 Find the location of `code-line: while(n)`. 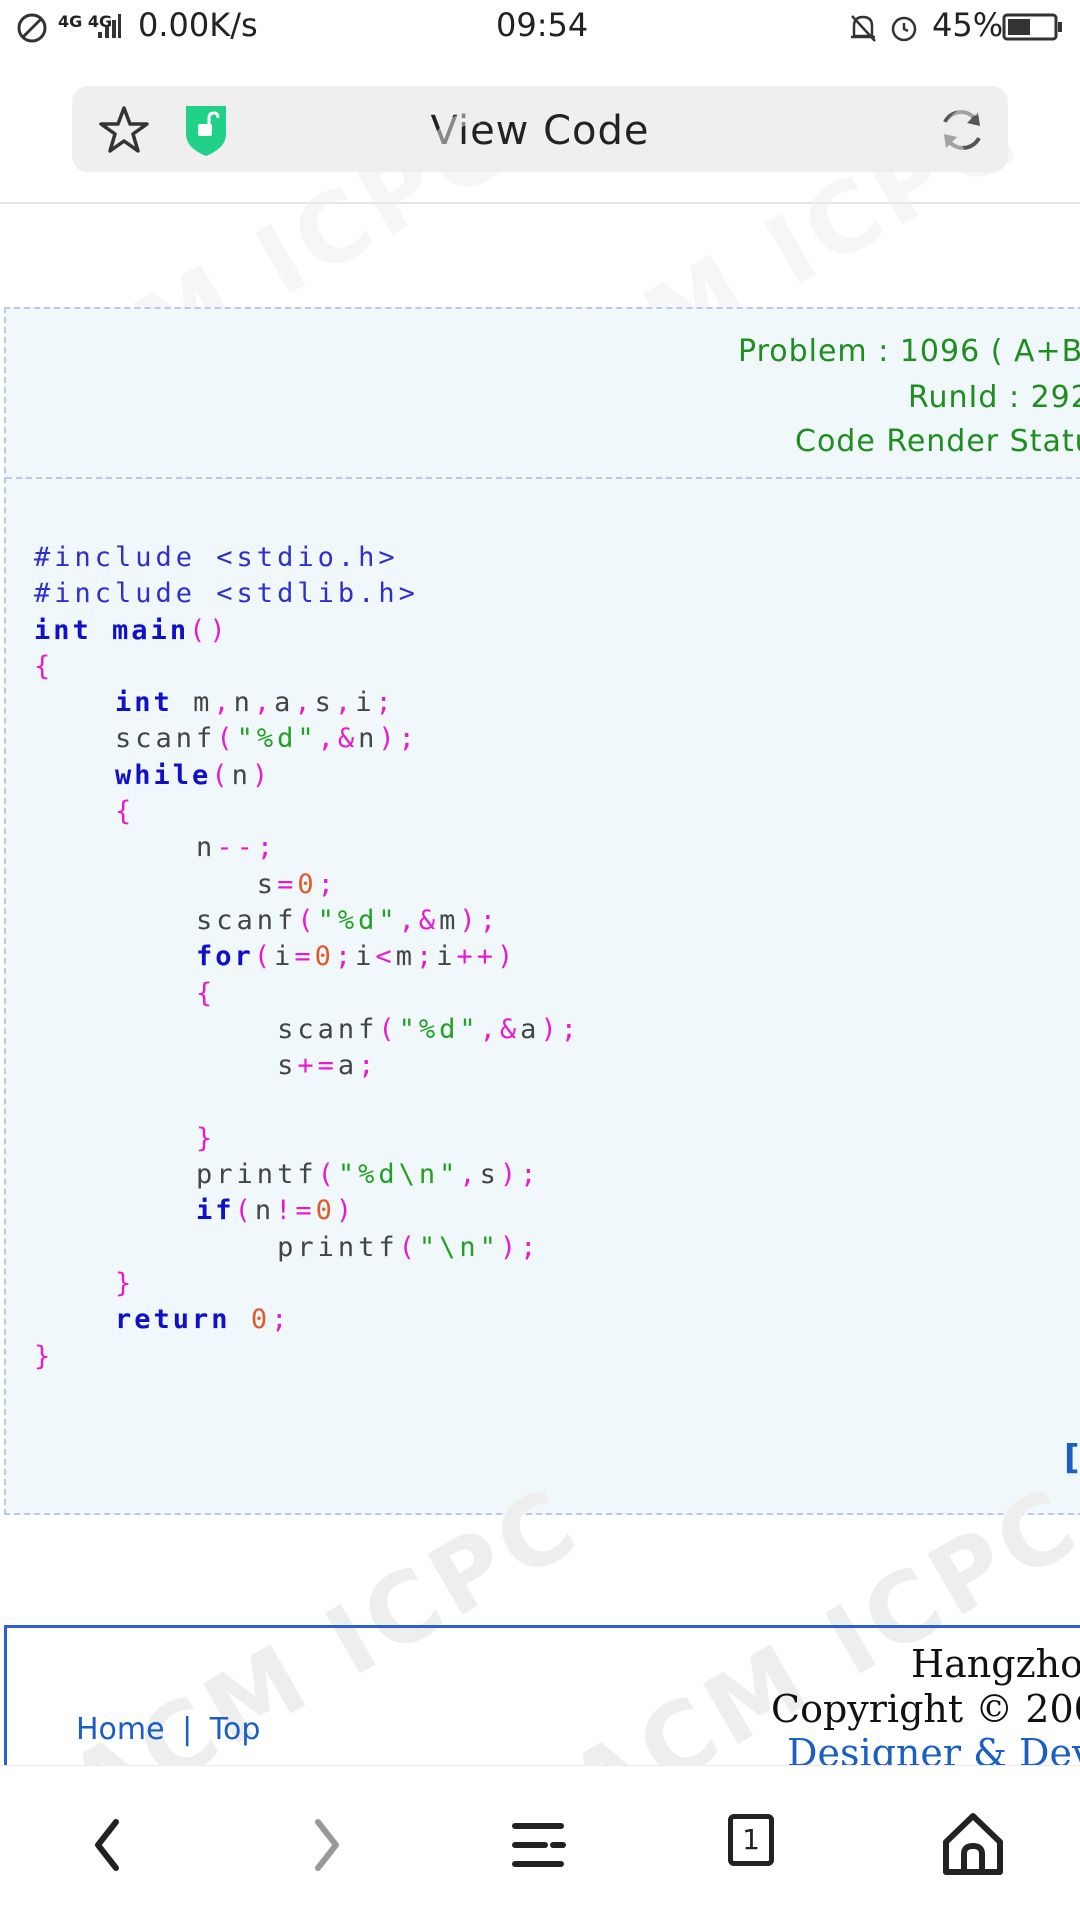

code-line: while(n) is located at coordinates (194, 775).